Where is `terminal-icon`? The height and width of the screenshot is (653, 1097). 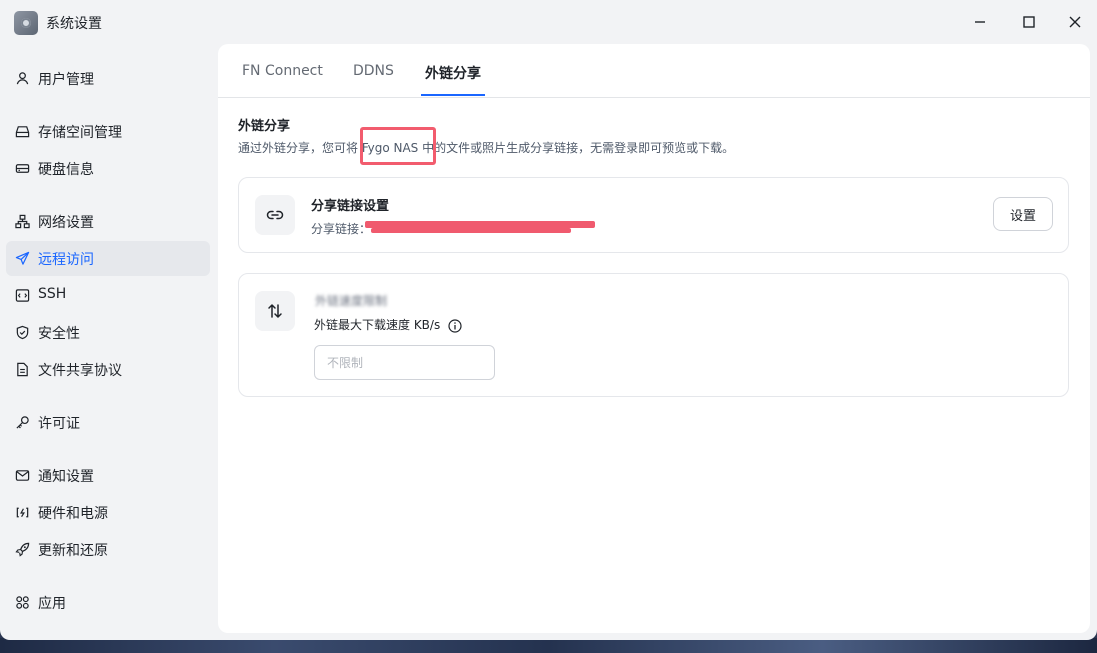 terminal-icon is located at coordinates (22, 295).